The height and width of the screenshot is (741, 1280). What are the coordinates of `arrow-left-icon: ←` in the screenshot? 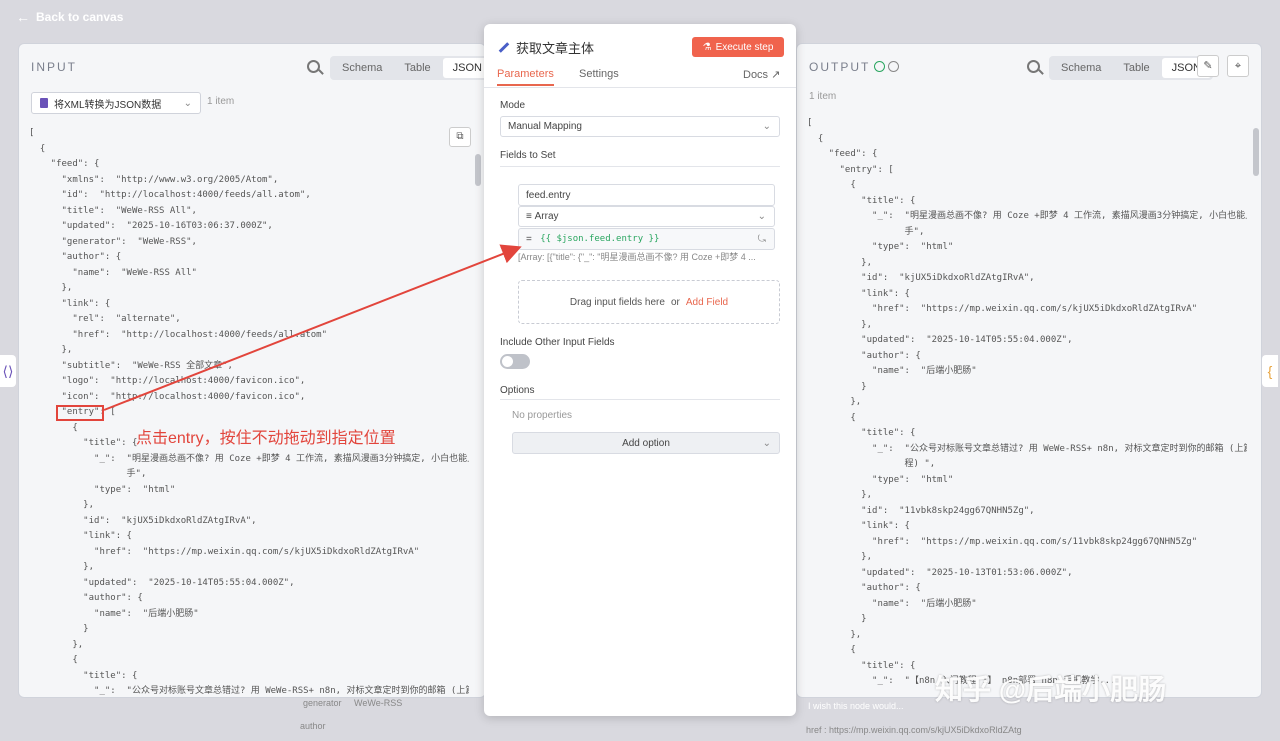 It's located at (23, 17).